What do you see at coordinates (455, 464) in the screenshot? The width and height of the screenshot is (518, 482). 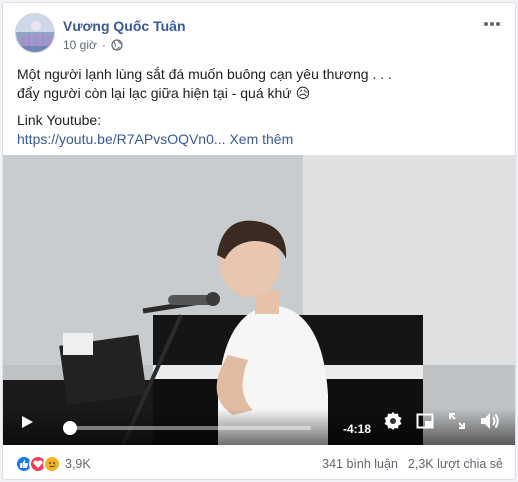 I see `shares-count: 2,3K lượt chia sẻ` at bounding box center [455, 464].